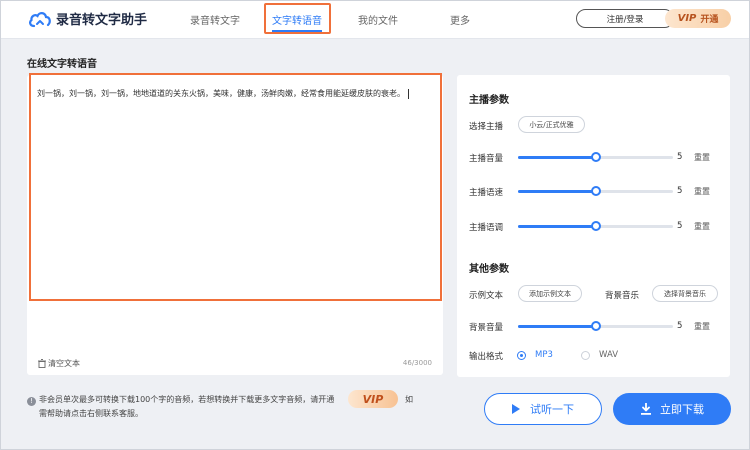 This screenshot has height=450, width=750. What do you see at coordinates (622, 296) in the screenshot?
I see `bgm-label: 背景音乐` at bounding box center [622, 296].